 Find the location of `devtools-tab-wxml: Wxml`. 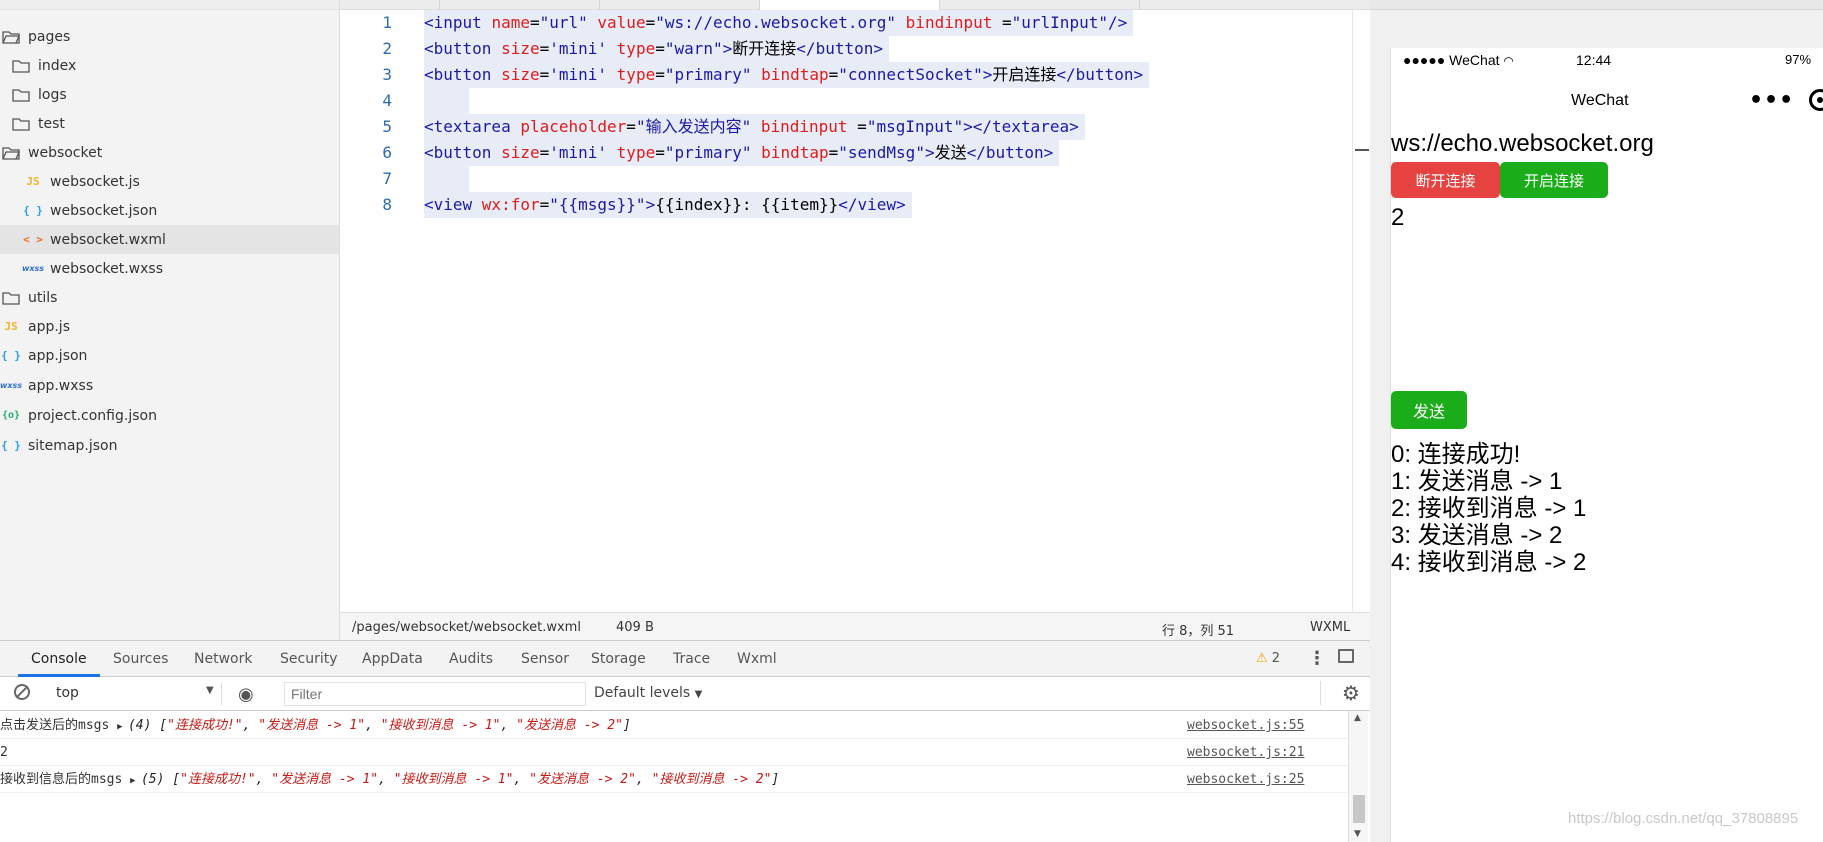

devtools-tab-wxml: Wxml is located at coordinates (757, 659).